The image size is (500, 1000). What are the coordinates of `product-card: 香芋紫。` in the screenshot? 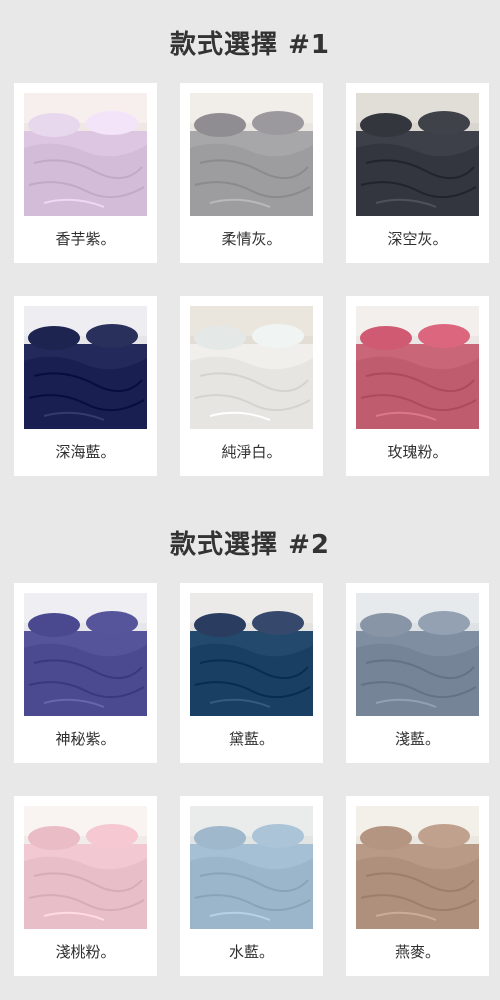 It's located at (85, 173).